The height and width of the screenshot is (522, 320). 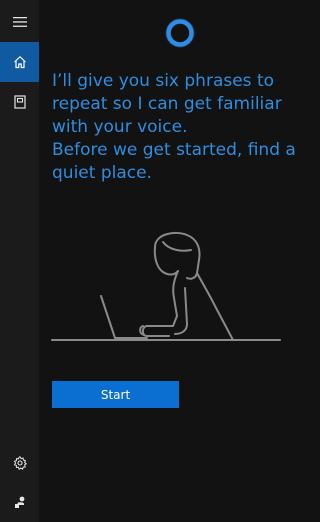 I want to click on home-icon, so click(x=19, y=62).